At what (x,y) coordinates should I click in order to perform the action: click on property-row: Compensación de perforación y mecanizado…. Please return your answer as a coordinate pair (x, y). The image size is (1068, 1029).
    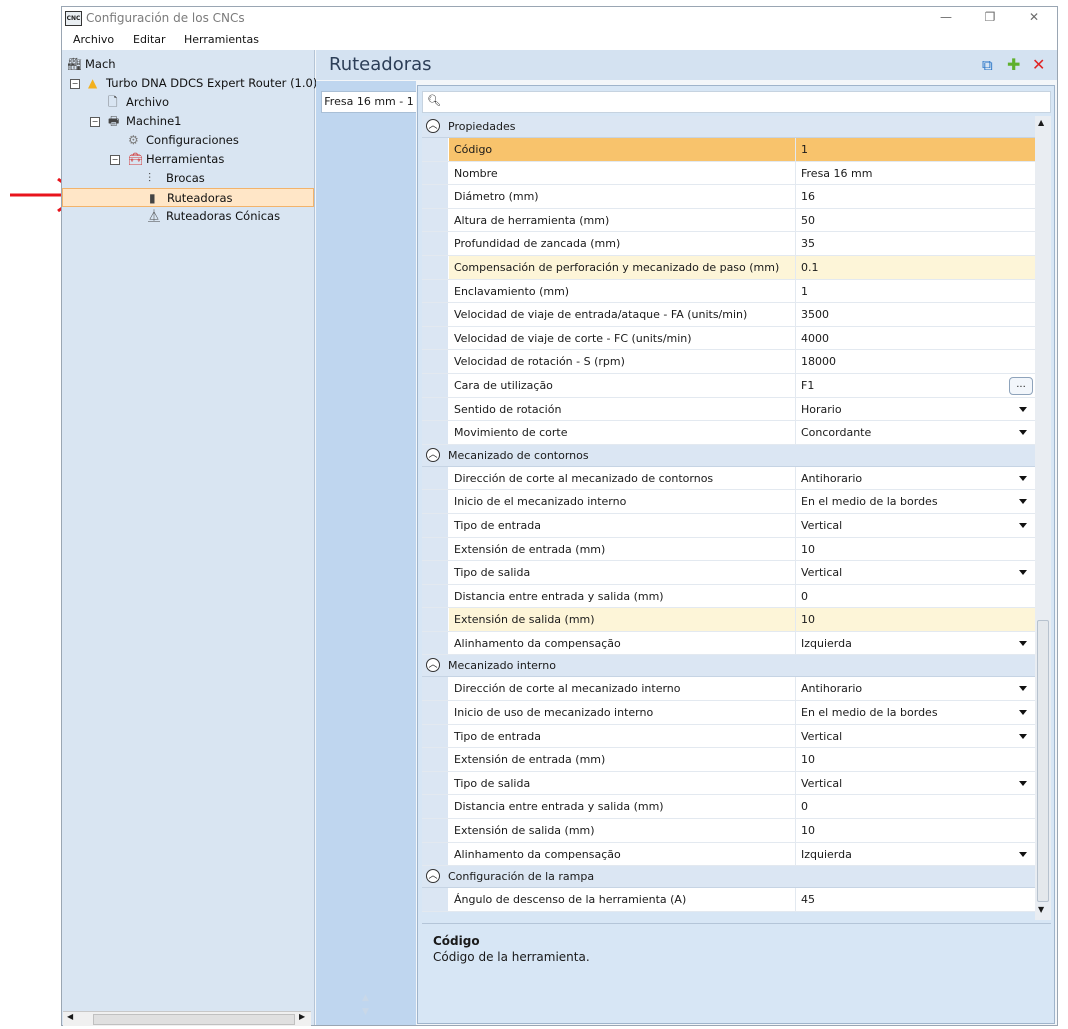
    Looking at the image, I should click on (728, 267).